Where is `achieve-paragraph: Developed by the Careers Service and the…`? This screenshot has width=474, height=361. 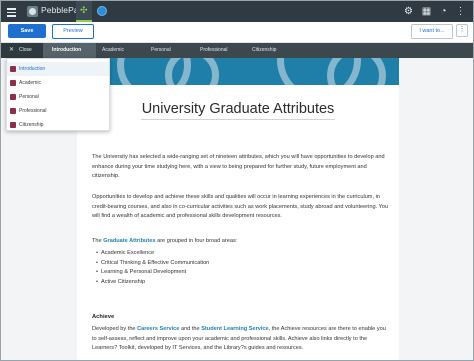 achieve-paragraph: Developed by the Careers Service and the… is located at coordinates (239, 339).